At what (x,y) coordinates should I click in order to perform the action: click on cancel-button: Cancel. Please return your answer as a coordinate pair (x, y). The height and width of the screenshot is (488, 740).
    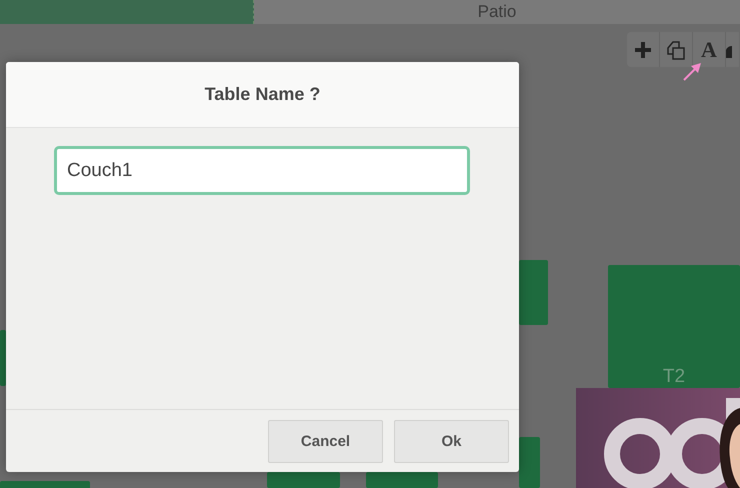
    Looking at the image, I should click on (325, 441).